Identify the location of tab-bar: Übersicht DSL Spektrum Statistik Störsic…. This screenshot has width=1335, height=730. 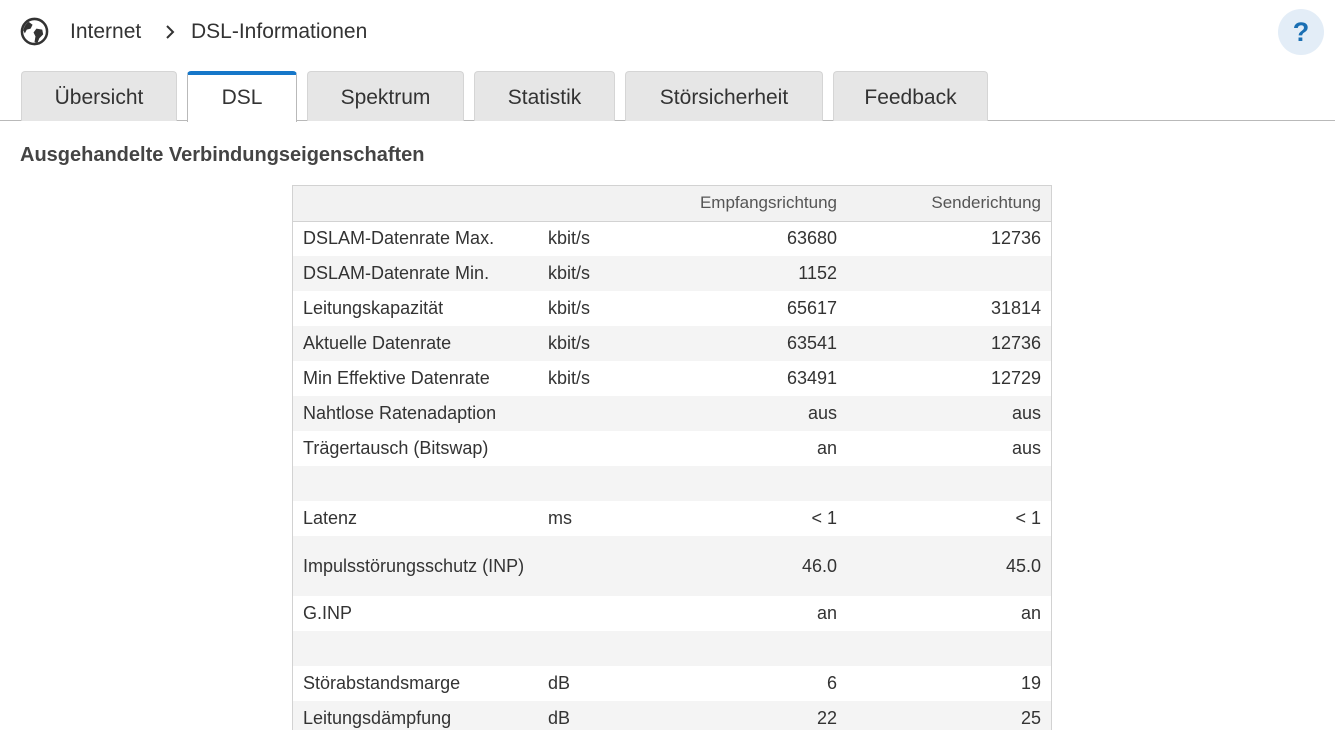
(667, 96).